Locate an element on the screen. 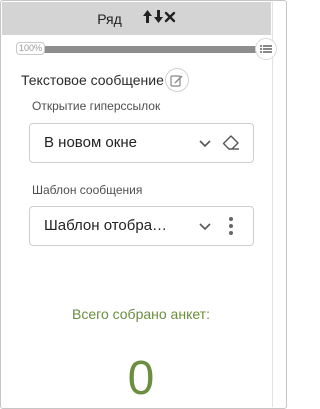 This screenshot has height=409, width=320. question-title-row: Текстовое сообщение is located at coordinates (105, 80).